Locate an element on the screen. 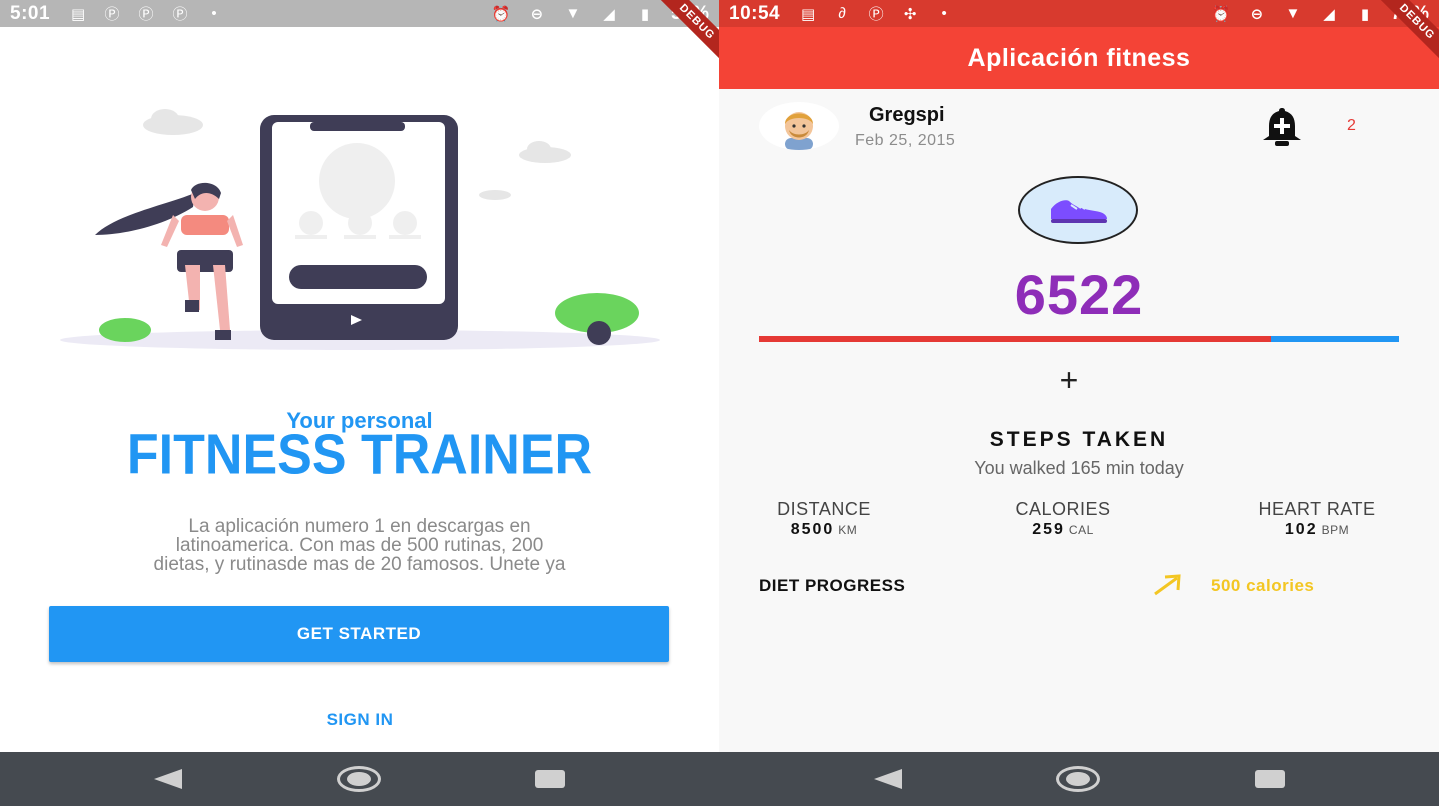 Image resolution: width=1439 pixels, height=806 pixels. stat-unit: BPM is located at coordinates (1335, 530).